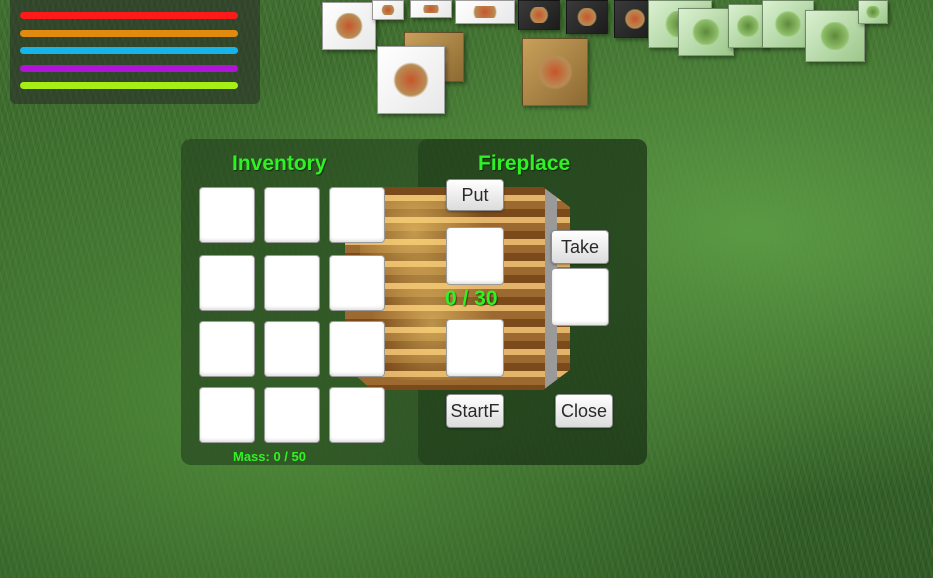  Describe the element at coordinates (471, 298) in the screenshot. I see `fuel-counter: 0 / 30` at that location.